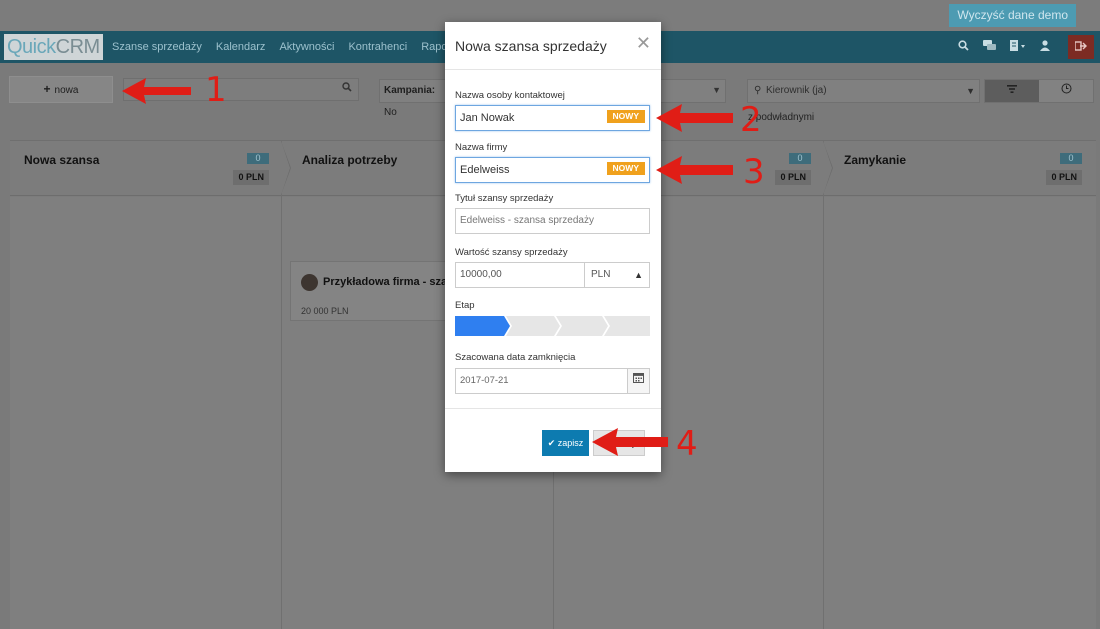  I want to click on nav-item-opportunities: Szanse sprzedaży, so click(157, 47).